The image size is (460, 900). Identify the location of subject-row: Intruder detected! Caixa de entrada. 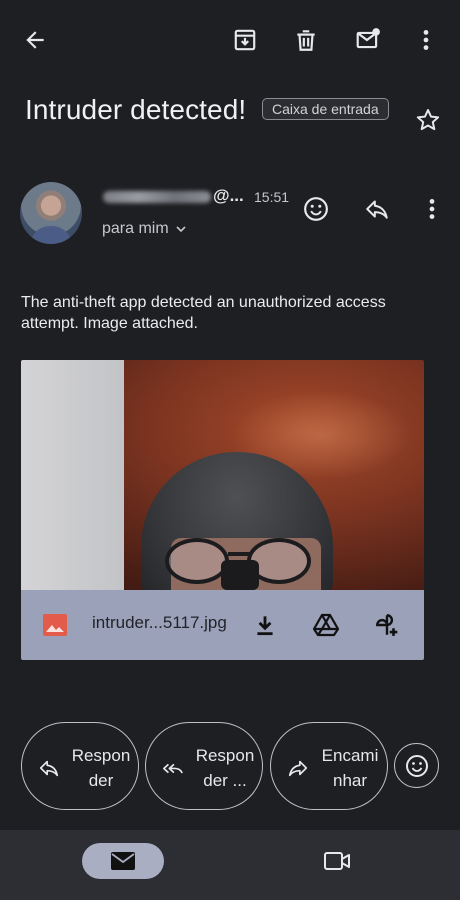
(235, 112).